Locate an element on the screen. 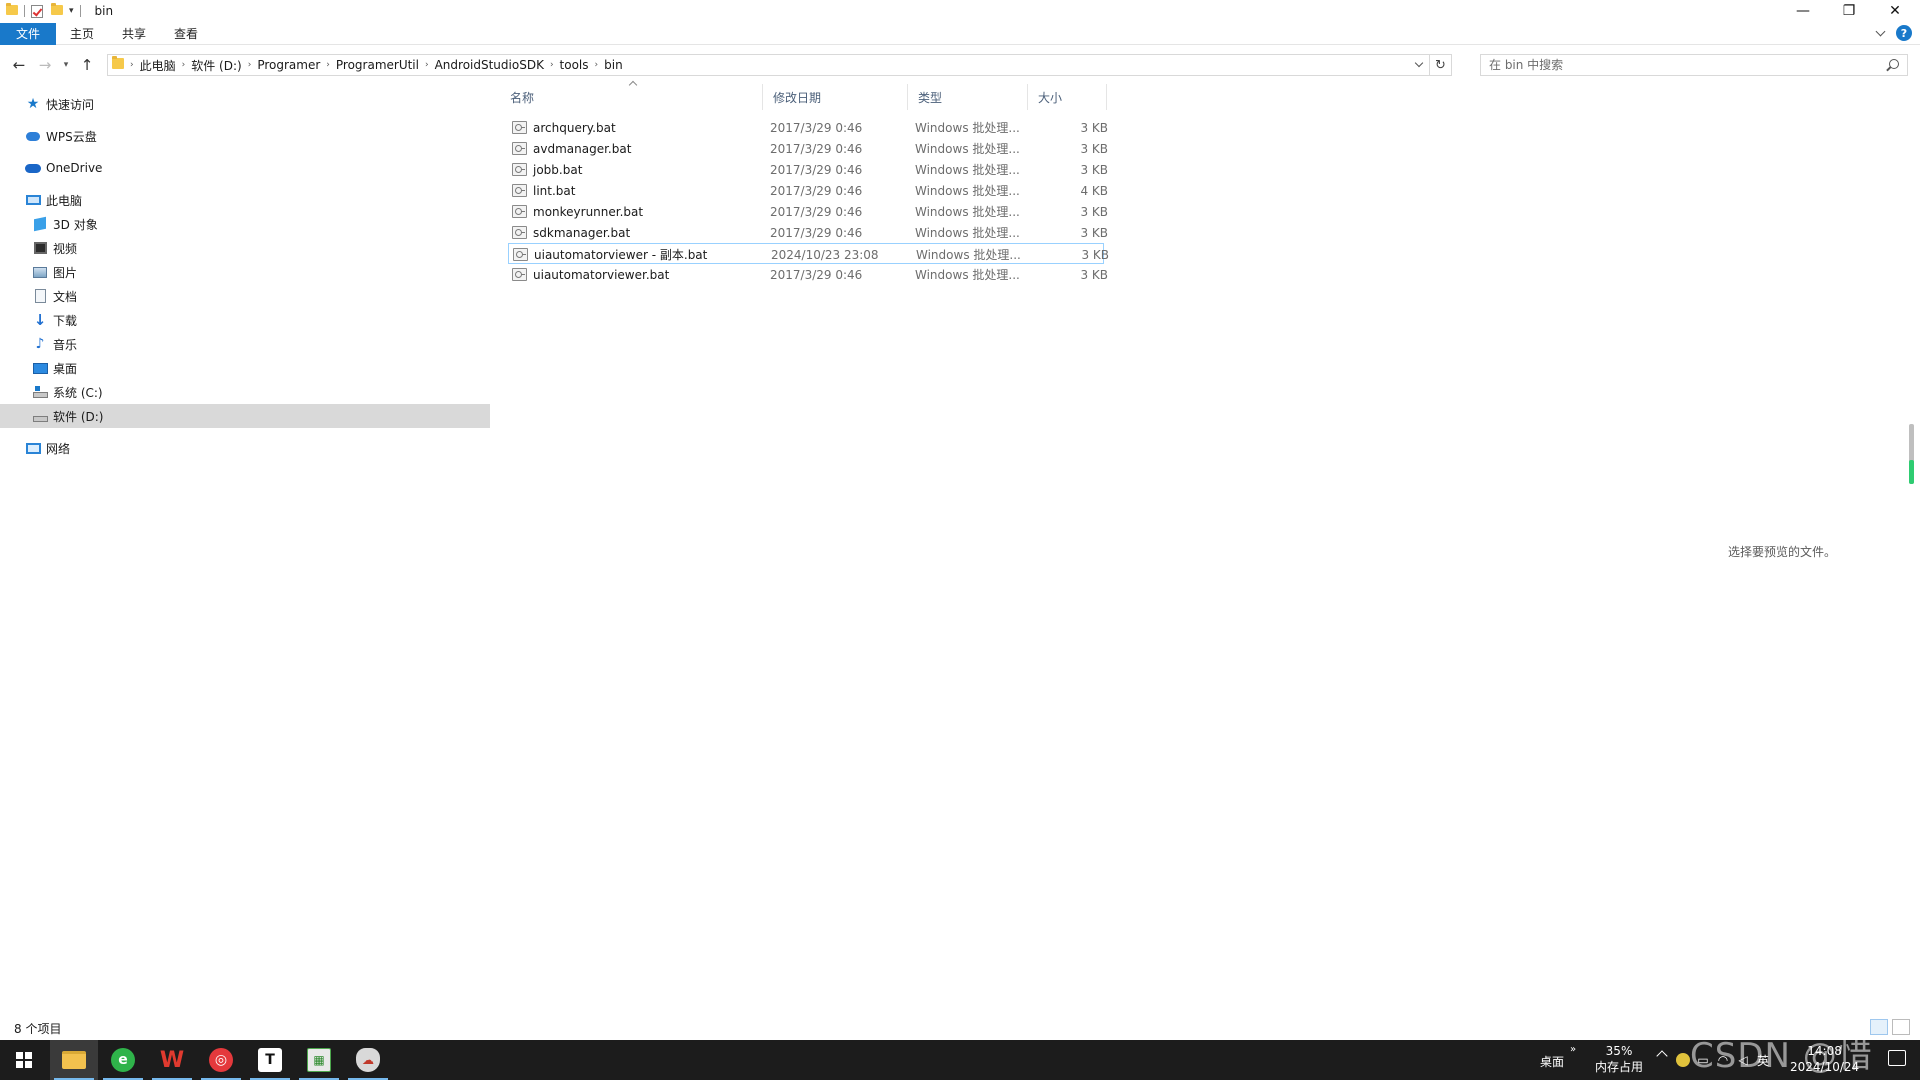 Image resolution: width=1920 pixels, height=1080 pixels. nav-item-videos: 视频 is located at coordinates (245, 248).